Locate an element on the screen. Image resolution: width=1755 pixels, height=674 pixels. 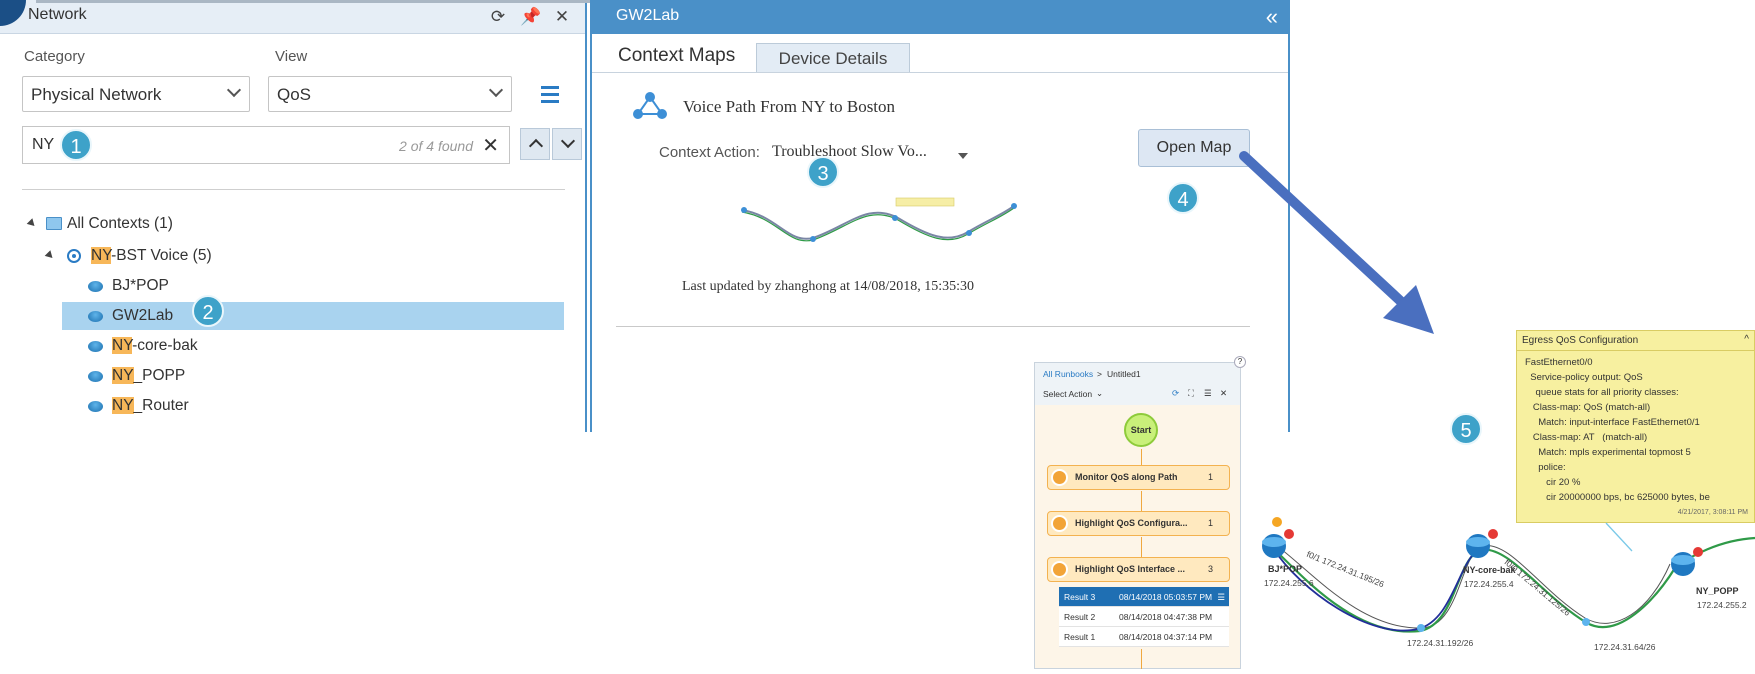
search-count: 2 of 4 found is located at coordinates (436, 146).